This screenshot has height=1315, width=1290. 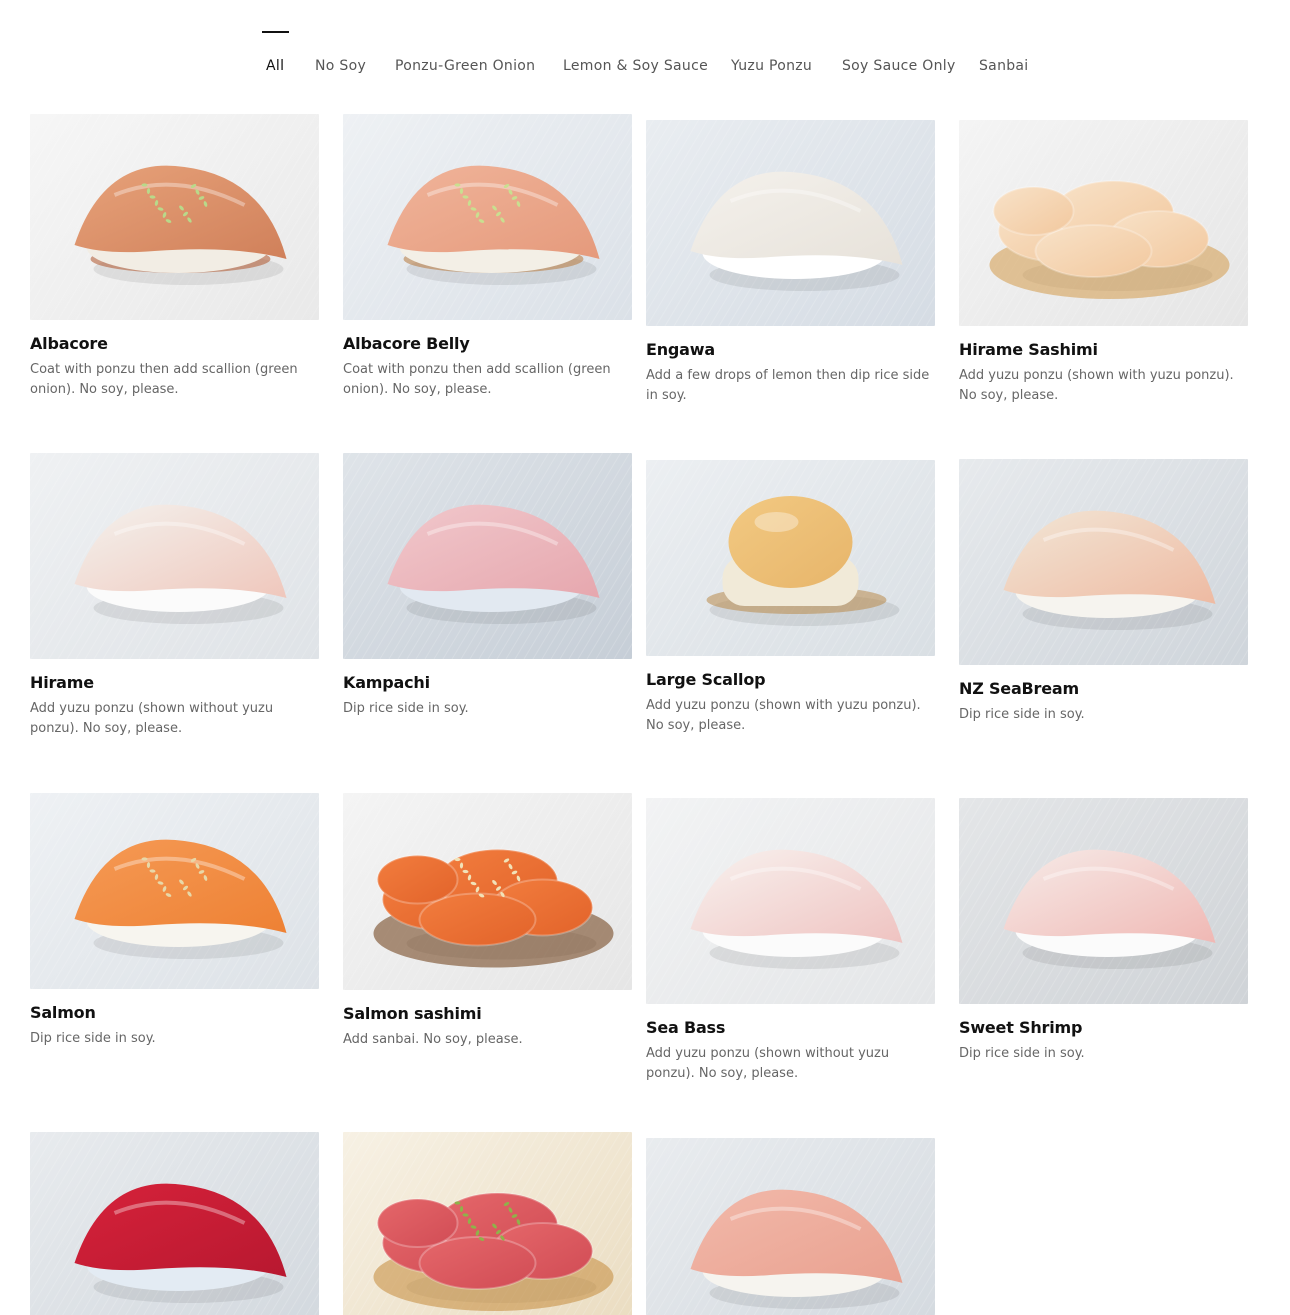 What do you see at coordinates (790, 558) in the screenshot?
I see `large-scallop-photo` at bounding box center [790, 558].